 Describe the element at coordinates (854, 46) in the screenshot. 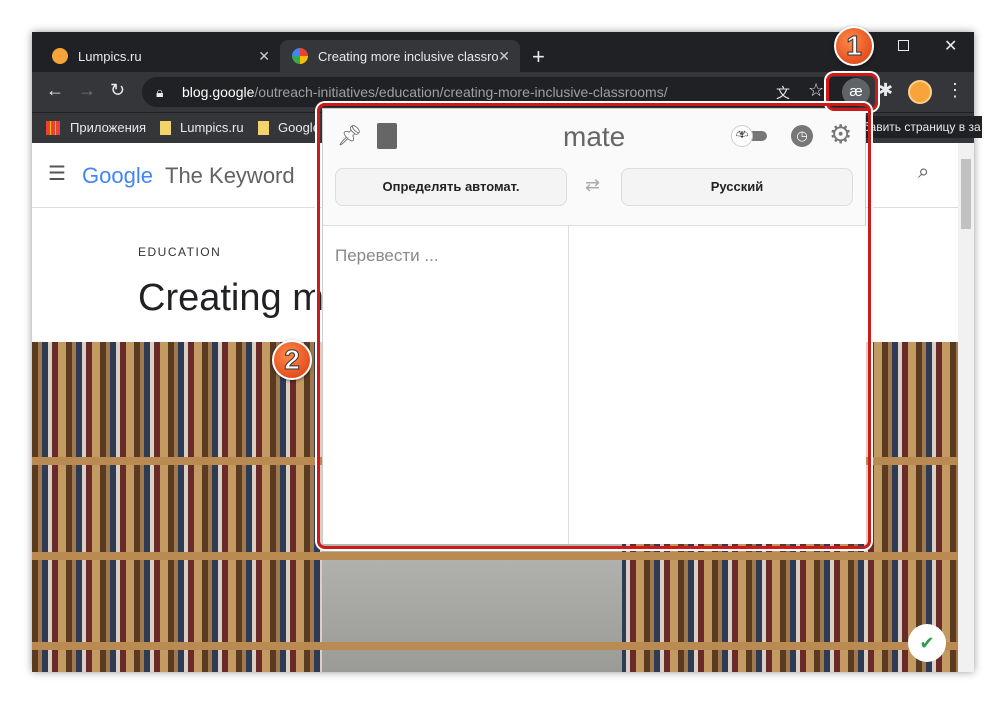

I see `step-badge-1: 1` at that location.